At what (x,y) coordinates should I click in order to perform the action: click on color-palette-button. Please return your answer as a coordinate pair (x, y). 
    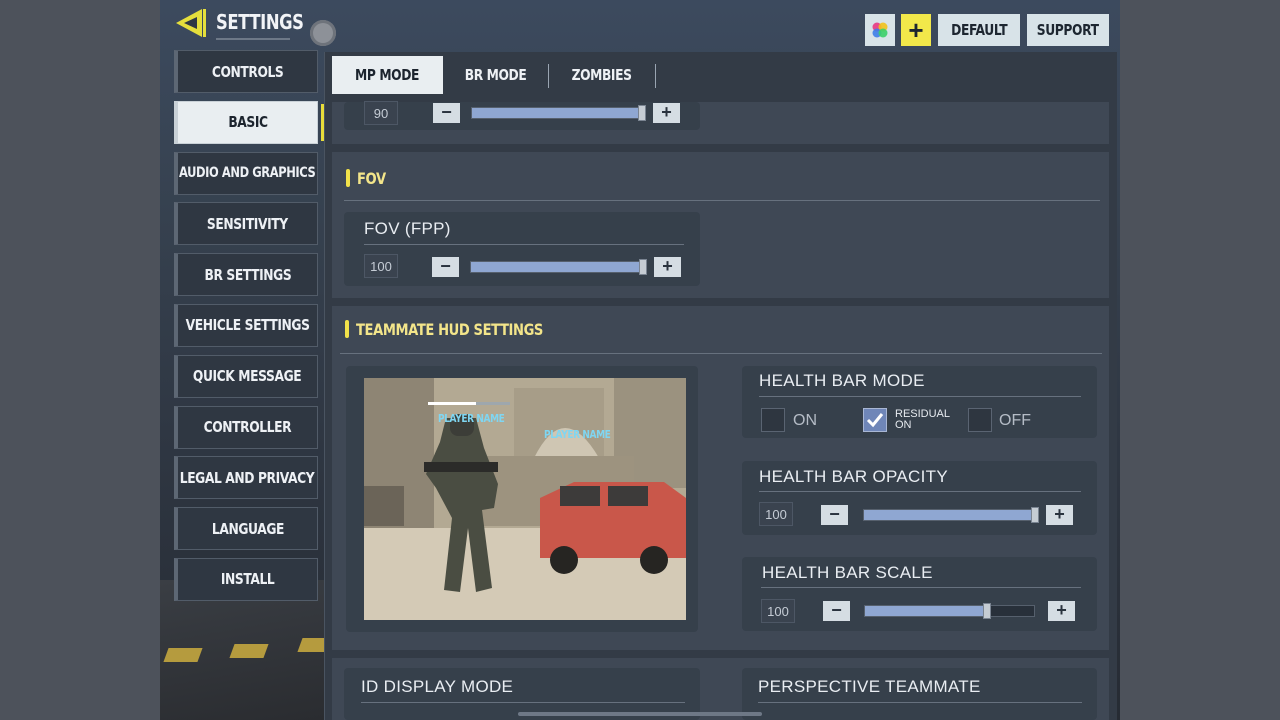
    Looking at the image, I should click on (880, 30).